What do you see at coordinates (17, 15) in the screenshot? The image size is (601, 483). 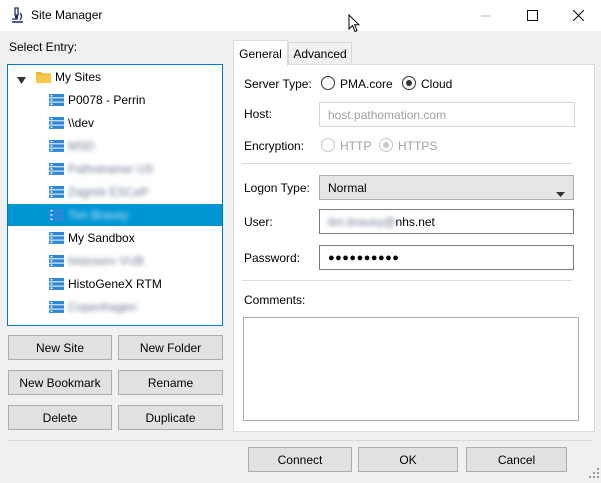 I see `microscope-icon` at bounding box center [17, 15].